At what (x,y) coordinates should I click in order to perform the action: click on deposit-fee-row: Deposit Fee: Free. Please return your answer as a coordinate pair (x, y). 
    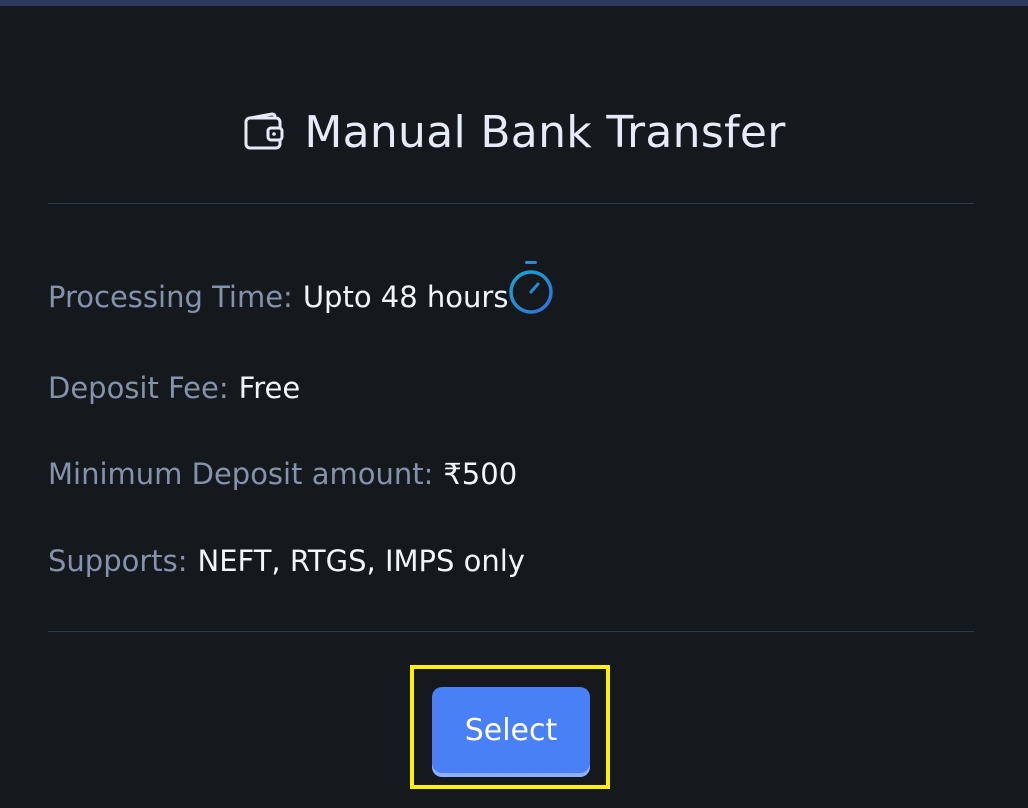
    Looking at the image, I should click on (174, 388).